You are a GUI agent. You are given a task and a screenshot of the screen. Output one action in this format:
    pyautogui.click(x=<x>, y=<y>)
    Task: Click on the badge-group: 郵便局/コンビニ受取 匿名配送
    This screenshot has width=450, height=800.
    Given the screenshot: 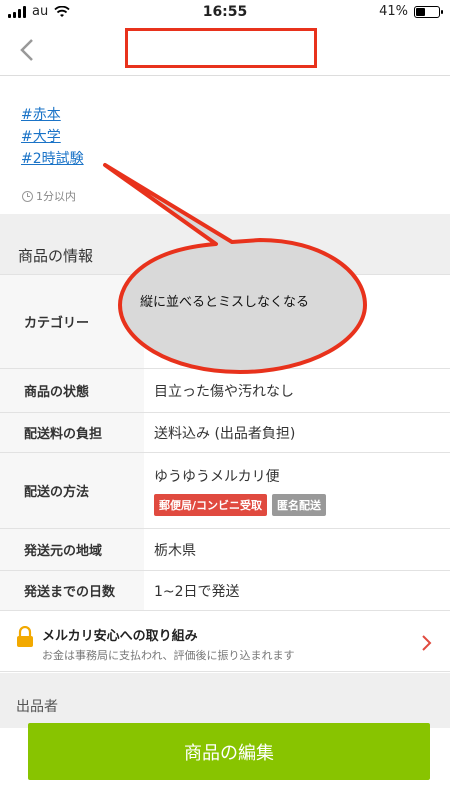 What is the action you would take?
    pyautogui.click(x=302, y=504)
    